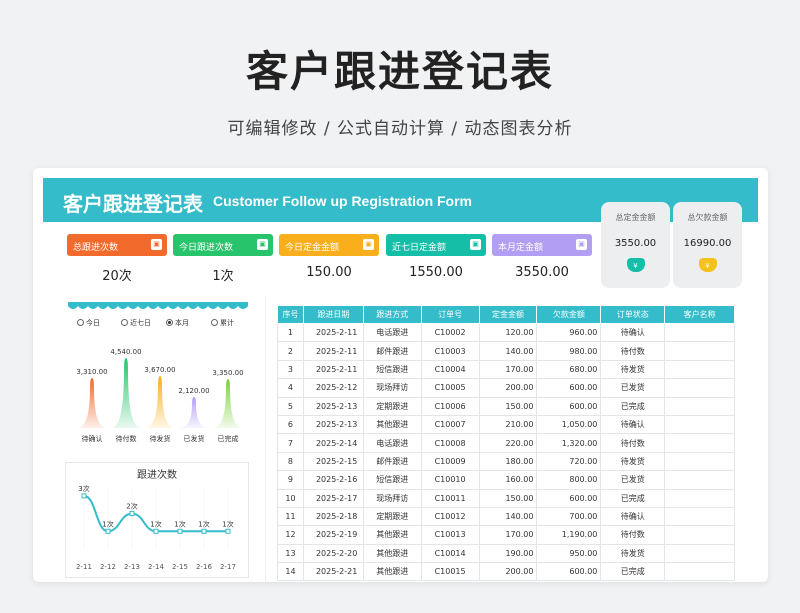 Image resolution: width=800 pixels, height=613 pixels. Describe the element at coordinates (333, 535) in the screenshot. I see `table-cell: 2025-2-19` at that location.